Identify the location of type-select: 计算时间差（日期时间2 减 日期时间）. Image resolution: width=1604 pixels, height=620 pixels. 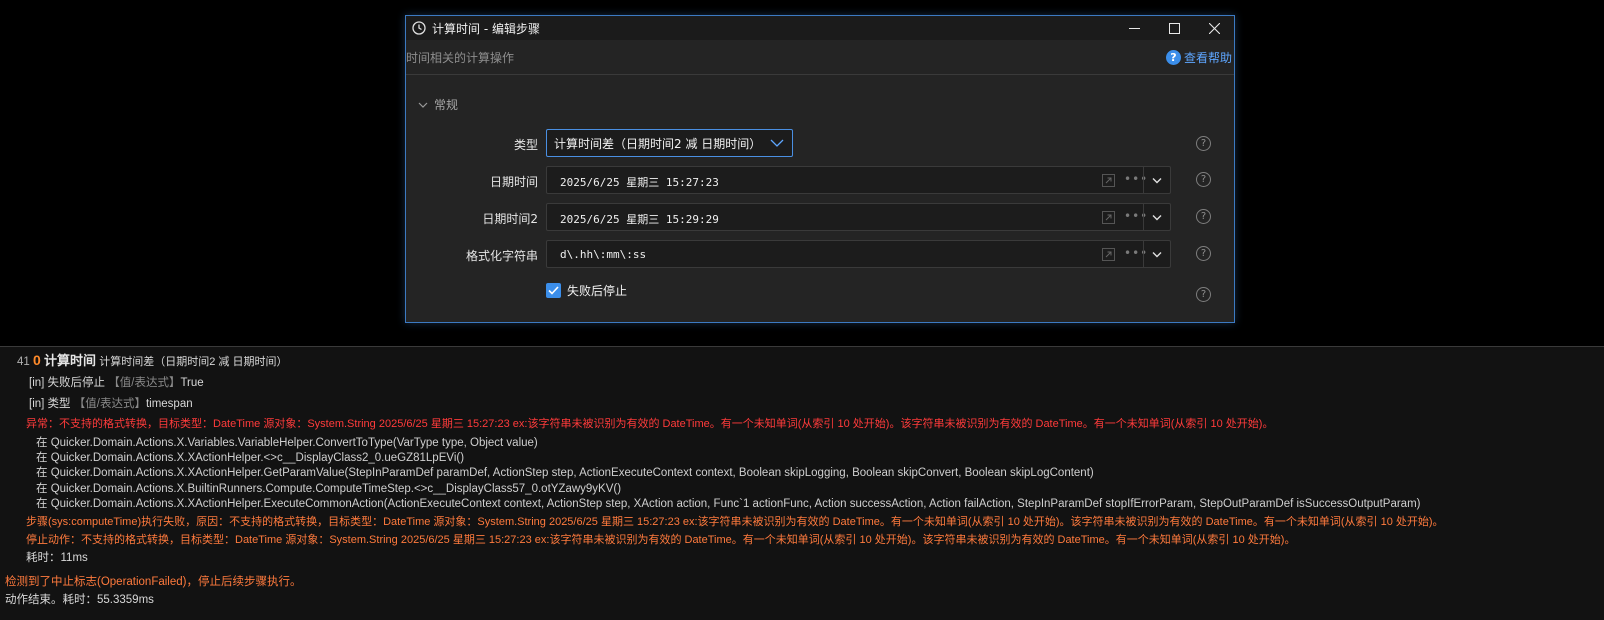
(669, 143).